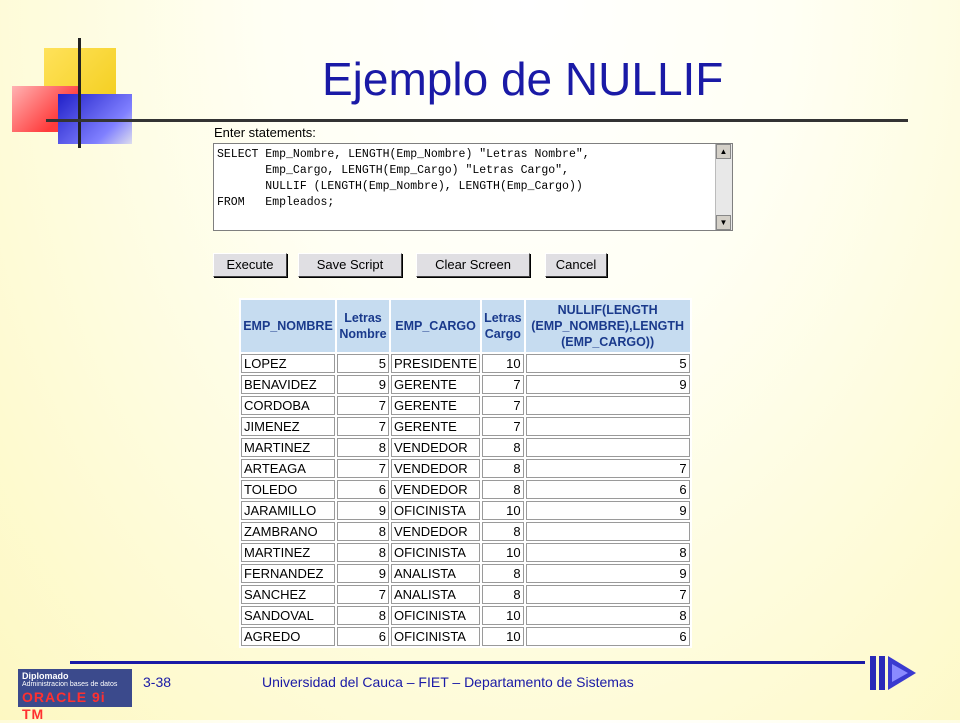 This screenshot has height=723, width=960. I want to click on slide-title: Ejemplo de NULLIF, so click(523, 79).